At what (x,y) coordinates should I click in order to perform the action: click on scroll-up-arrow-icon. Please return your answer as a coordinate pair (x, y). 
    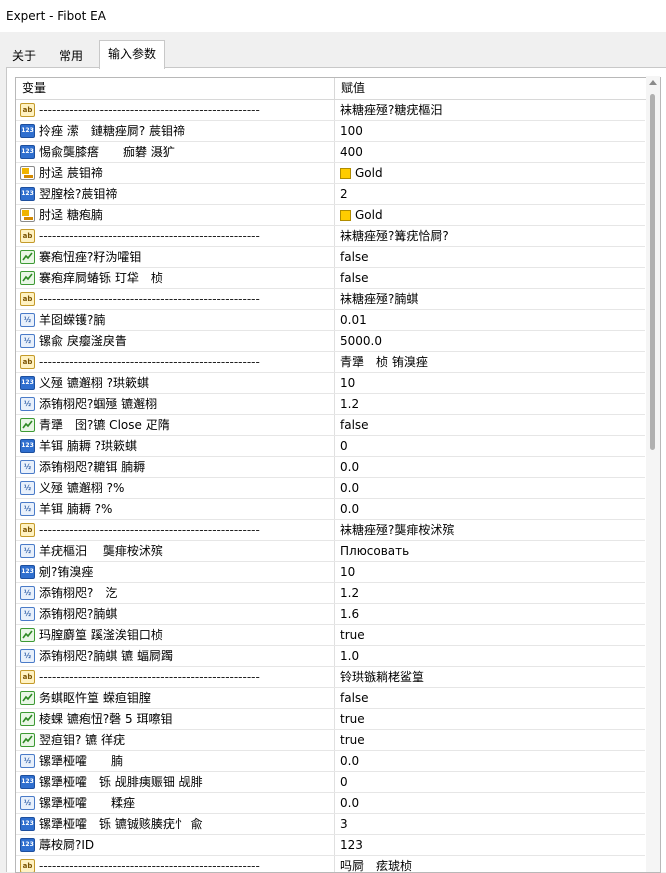
    Looking at the image, I should click on (653, 82).